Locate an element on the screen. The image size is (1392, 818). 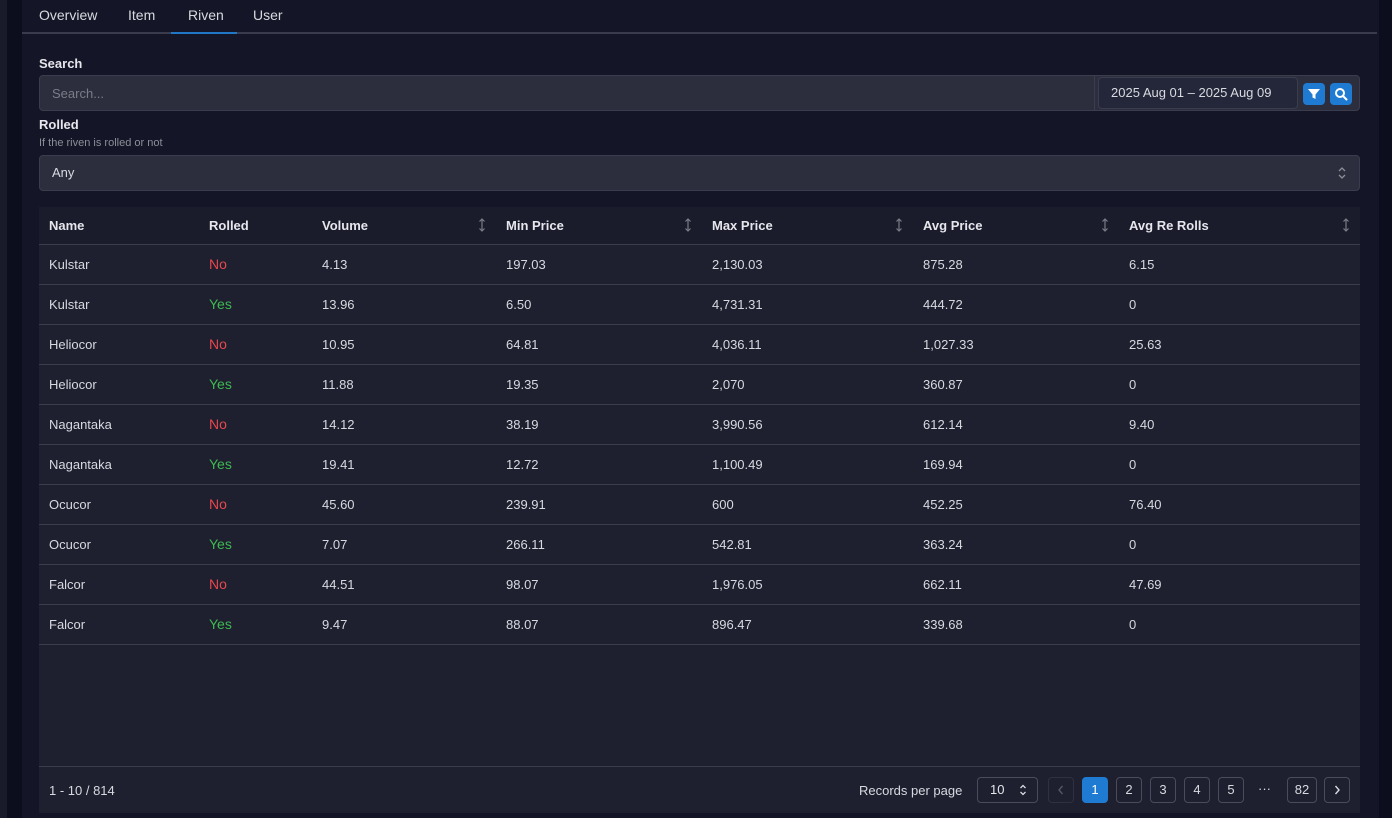
filter-button is located at coordinates (1314, 94).